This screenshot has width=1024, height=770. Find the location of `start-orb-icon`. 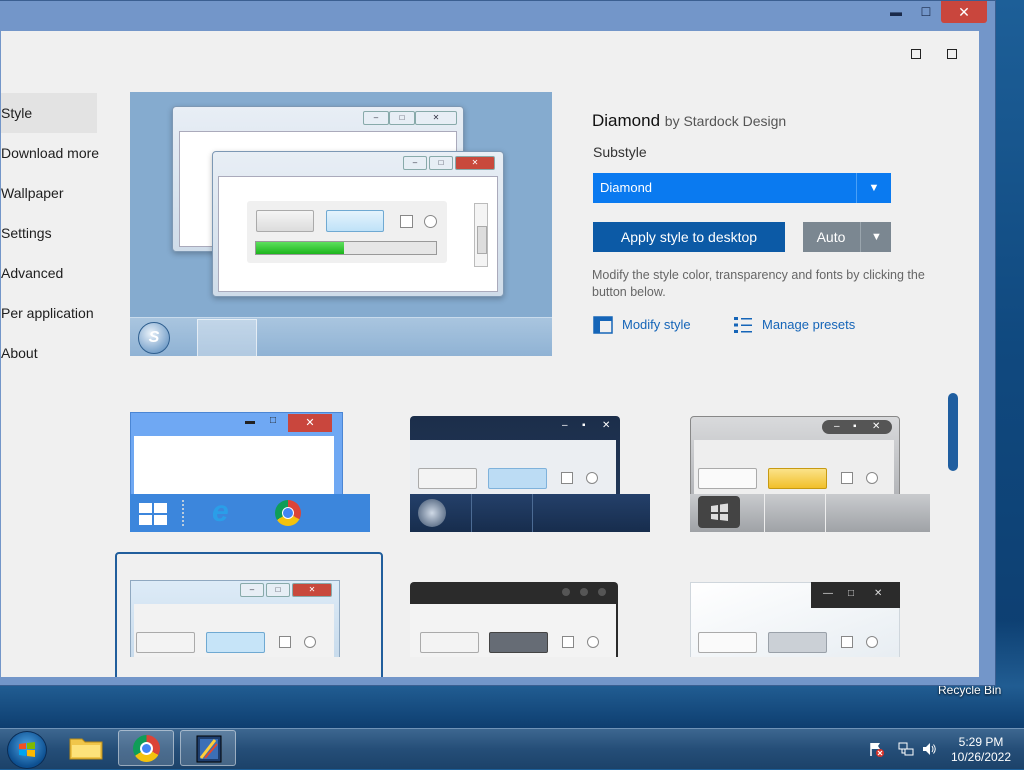

start-orb-icon is located at coordinates (432, 513).